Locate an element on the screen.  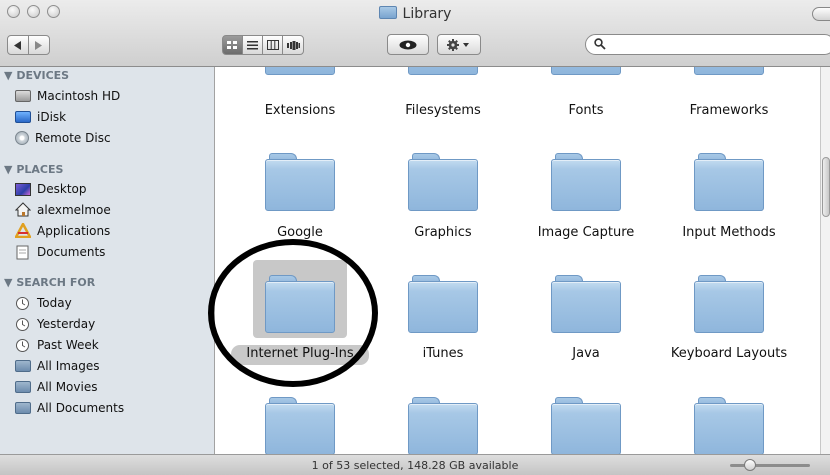
sidebar-item-label: All Movies is located at coordinates (67, 387).